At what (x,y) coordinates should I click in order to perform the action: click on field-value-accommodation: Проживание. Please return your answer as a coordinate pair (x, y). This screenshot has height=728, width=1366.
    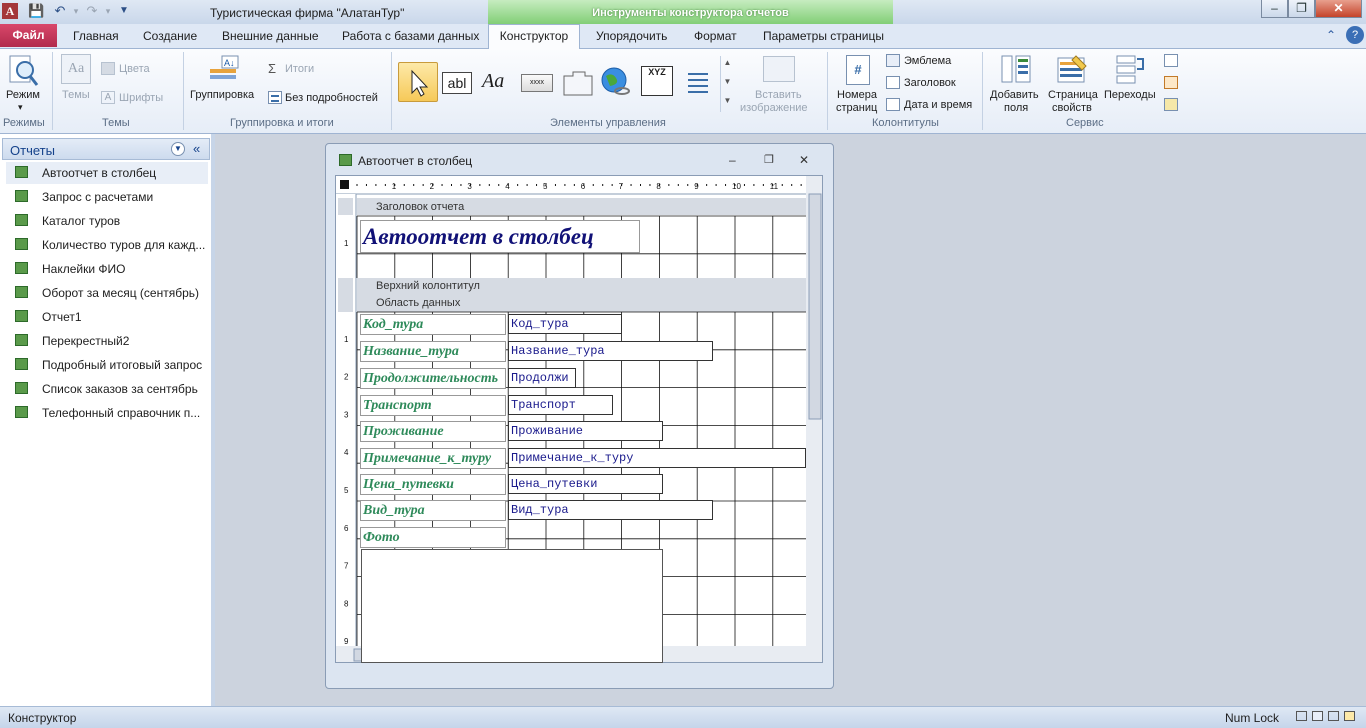
    Looking at the image, I should click on (585, 431).